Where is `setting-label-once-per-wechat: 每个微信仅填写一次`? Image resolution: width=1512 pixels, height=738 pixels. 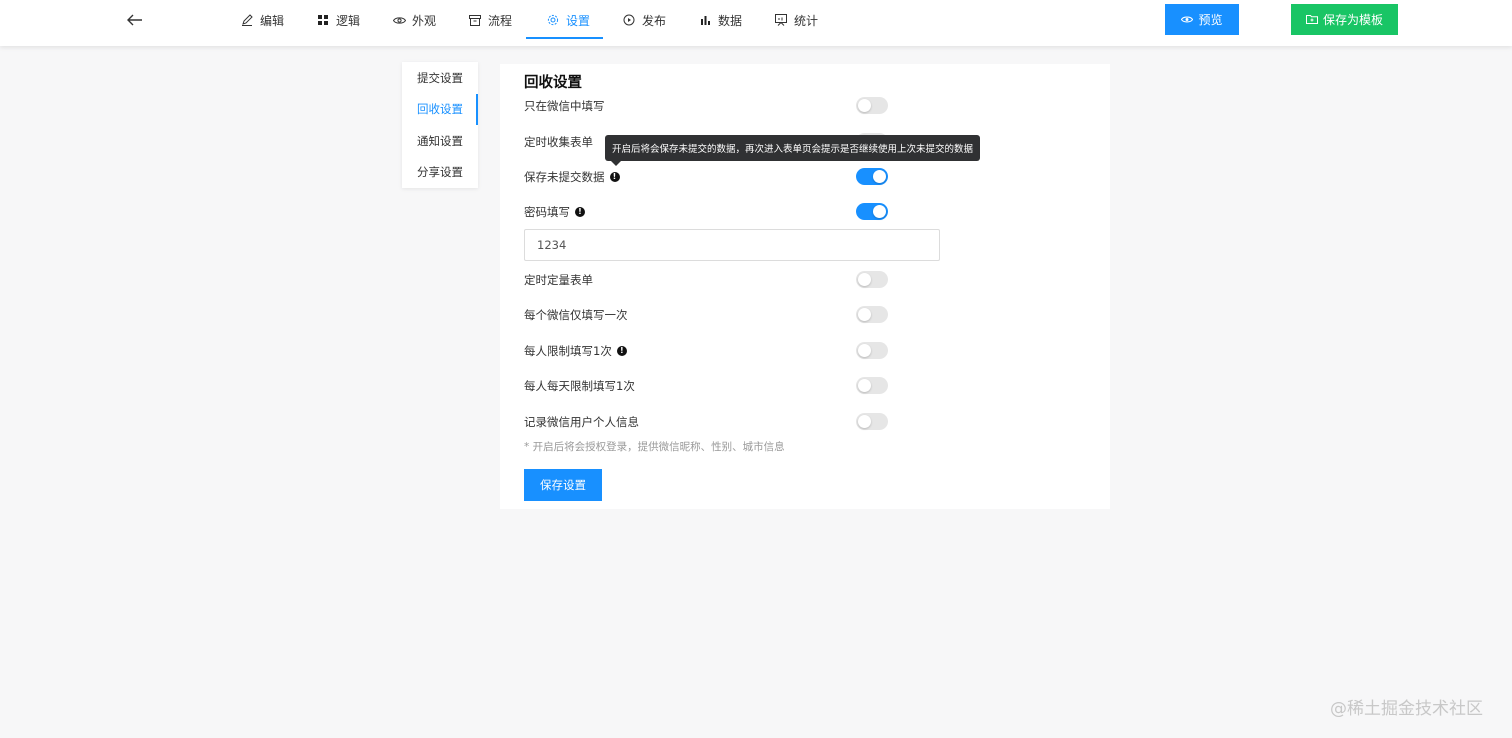 setting-label-once-per-wechat: 每个微信仅填写一次 is located at coordinates (576, 315).